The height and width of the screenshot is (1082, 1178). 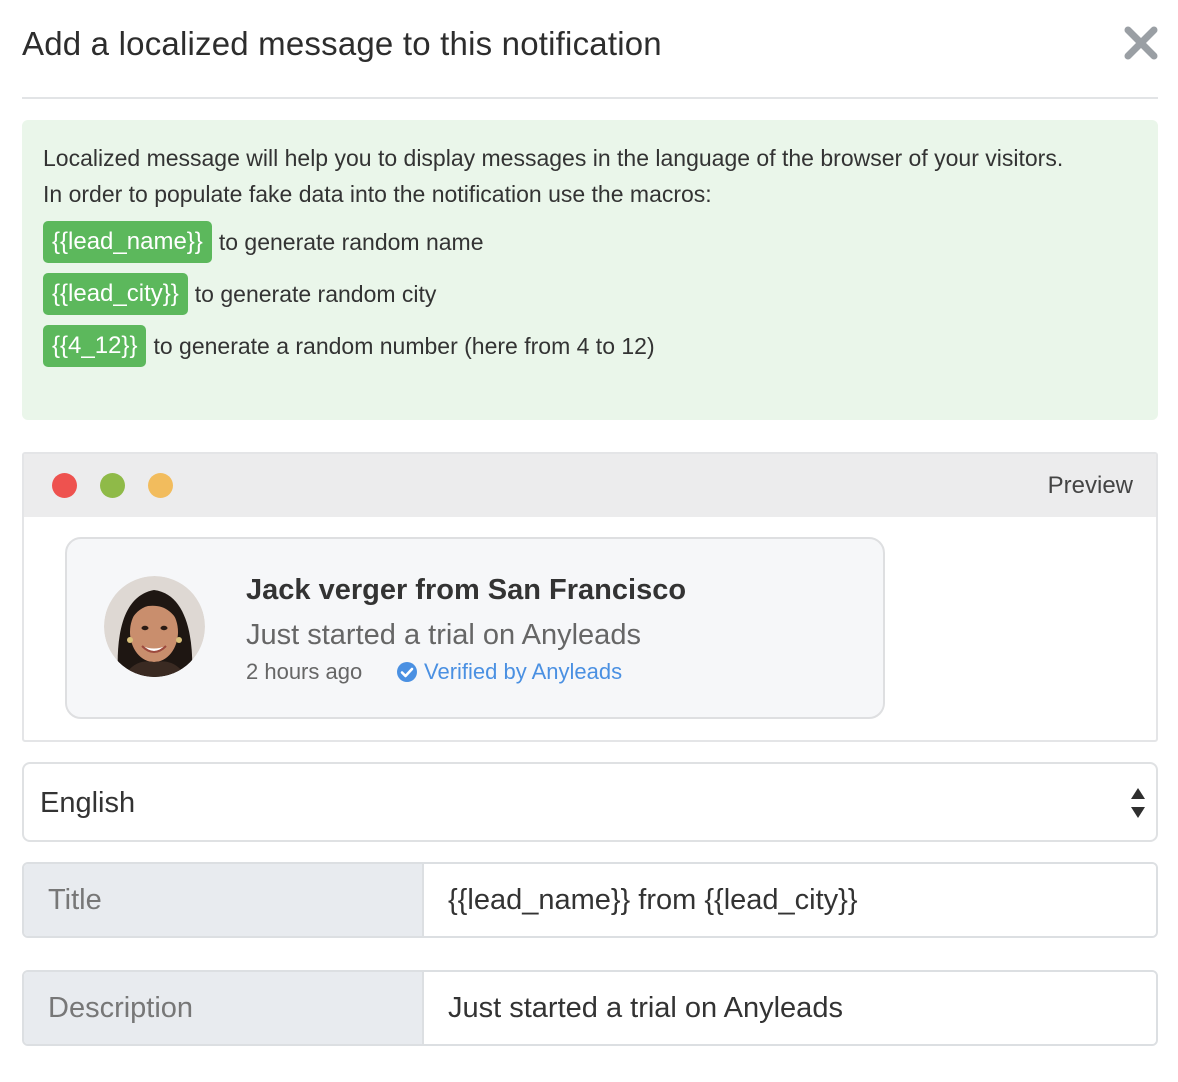 What do you see at coordinates (407, 672) in the screenshot?
I see `check-circle-icon` at bounding box center [407, 672].